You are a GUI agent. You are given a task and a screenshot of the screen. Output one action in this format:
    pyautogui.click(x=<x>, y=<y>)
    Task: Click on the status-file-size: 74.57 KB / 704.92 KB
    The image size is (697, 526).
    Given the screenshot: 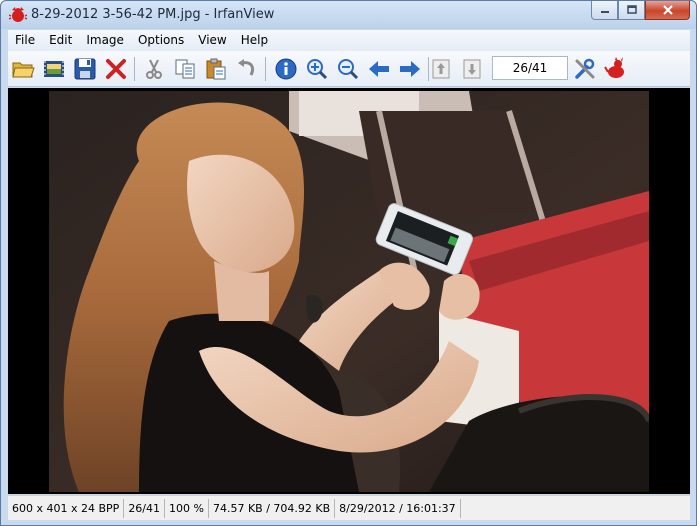 What is the action you would take?
    pyautogui.click(x=272, y=508)
    